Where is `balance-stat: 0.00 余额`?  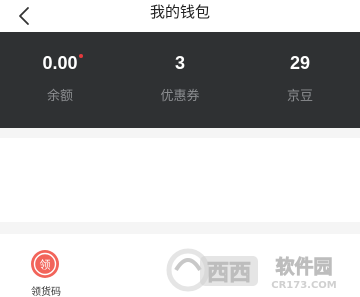
balance-stat: 0.00 余额 is located at coordinates (60, 80).